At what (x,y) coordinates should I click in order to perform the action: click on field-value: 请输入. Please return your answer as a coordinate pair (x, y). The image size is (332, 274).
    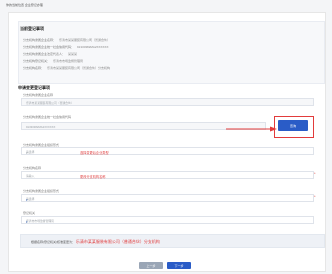
    Looking at the image, I should click on (30, 176).